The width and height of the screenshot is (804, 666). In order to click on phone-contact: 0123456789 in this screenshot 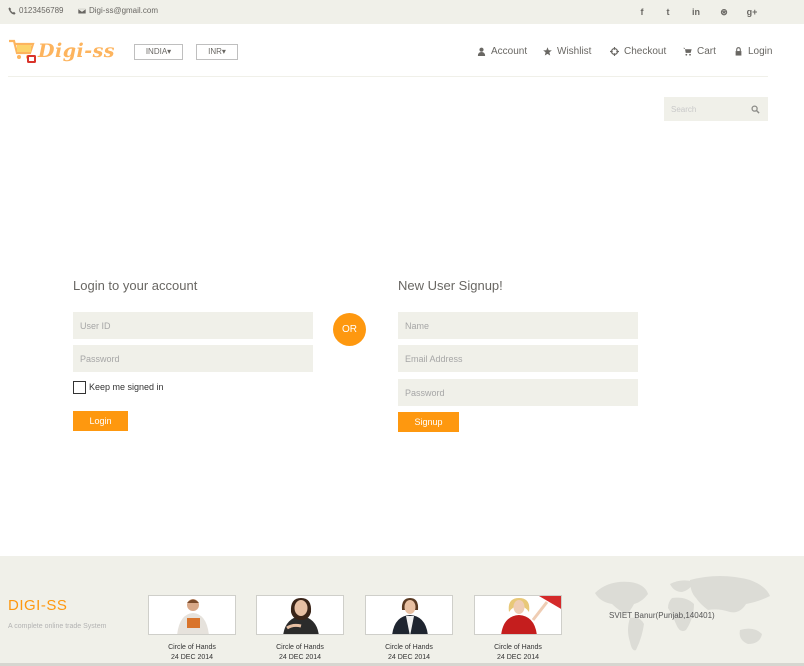, I will do `click(36, 10)`.